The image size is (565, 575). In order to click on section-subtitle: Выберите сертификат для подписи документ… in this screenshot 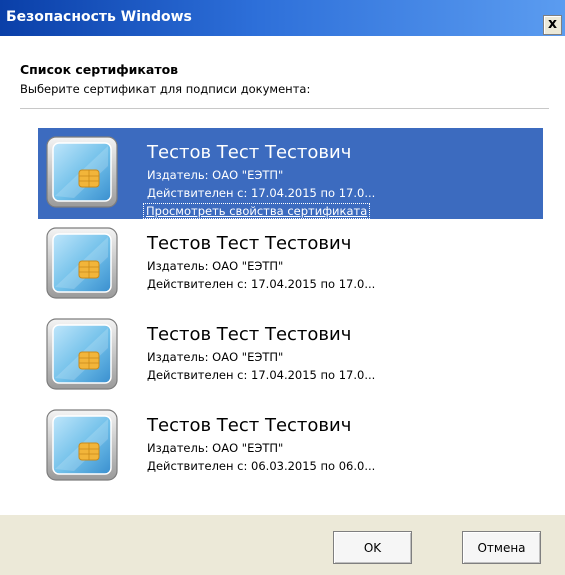, I will do `click(165, 89)`.